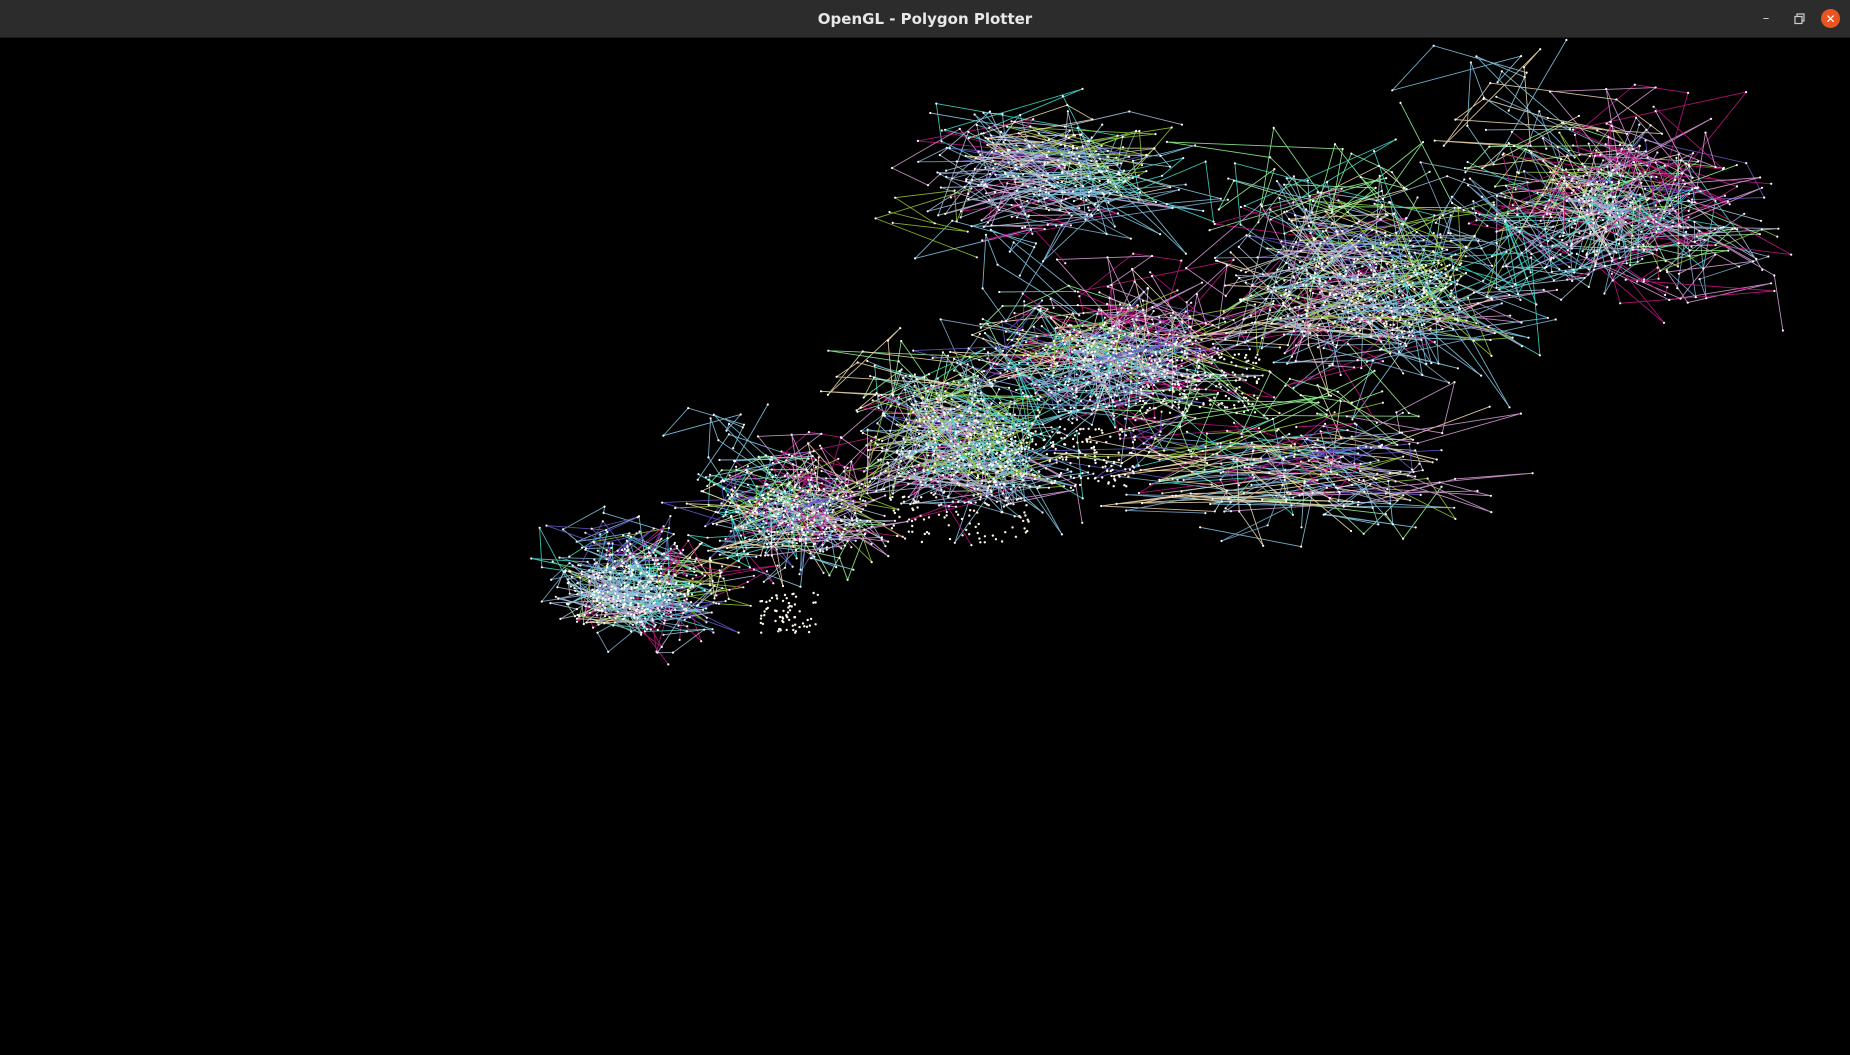 This screenshot has height=1055, width=1850. I want to click on minimize-icon: –, so click(1766, 19).